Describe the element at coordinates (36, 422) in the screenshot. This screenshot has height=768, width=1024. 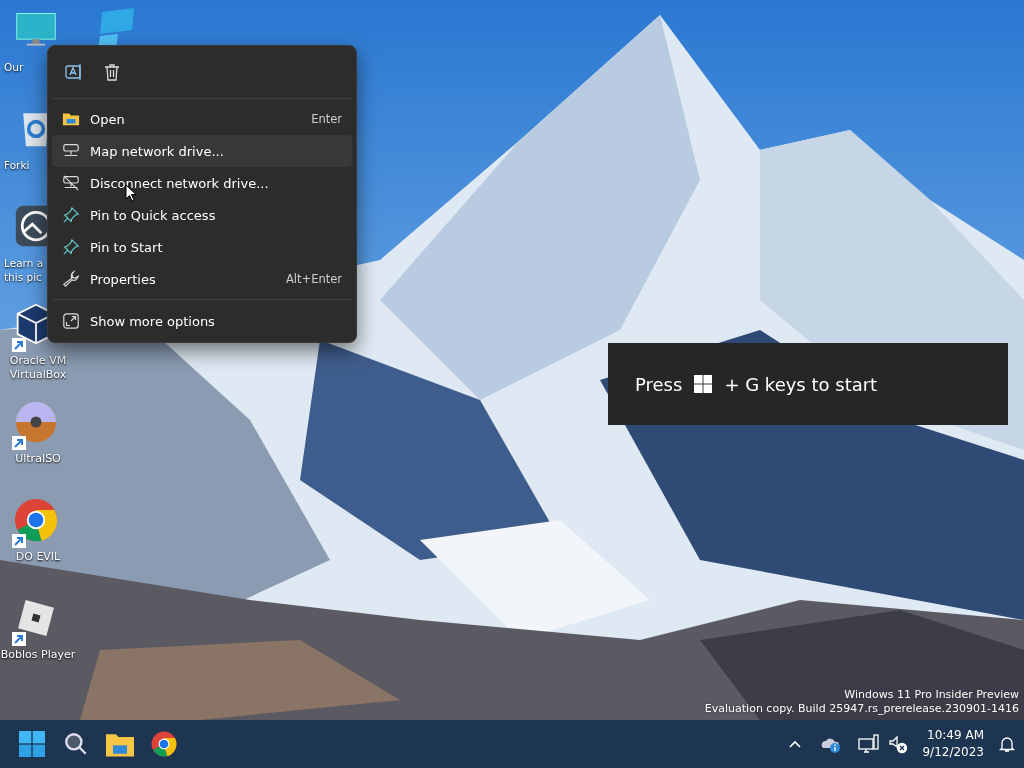
I see `disc-icon` at that location.